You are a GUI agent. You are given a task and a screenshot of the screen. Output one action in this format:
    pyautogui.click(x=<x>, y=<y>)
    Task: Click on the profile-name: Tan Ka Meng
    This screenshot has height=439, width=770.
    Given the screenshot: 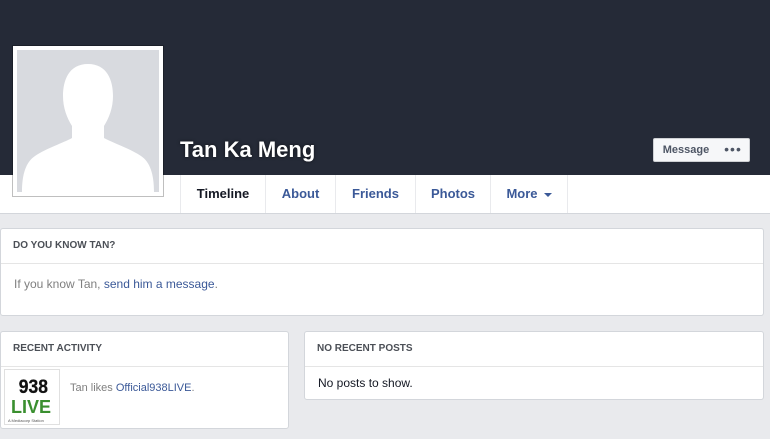 What is the action you would take?
    pyautogui.click(x=247, y=150)
    